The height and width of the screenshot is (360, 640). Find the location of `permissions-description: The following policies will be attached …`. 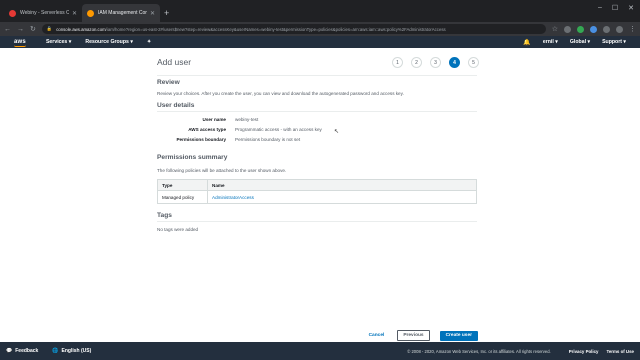

permissions-description: The following policies will be attached … is located at coordinates (222, 170).